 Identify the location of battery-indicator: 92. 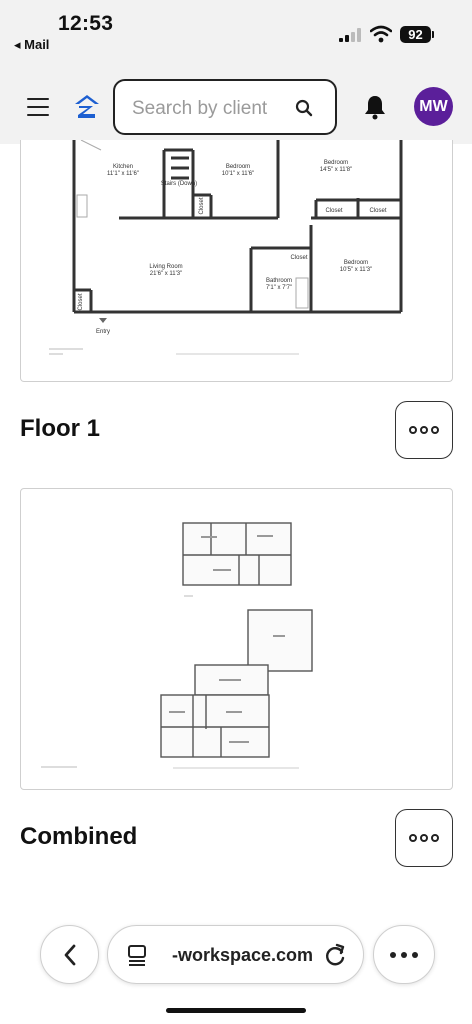
(417, 34).